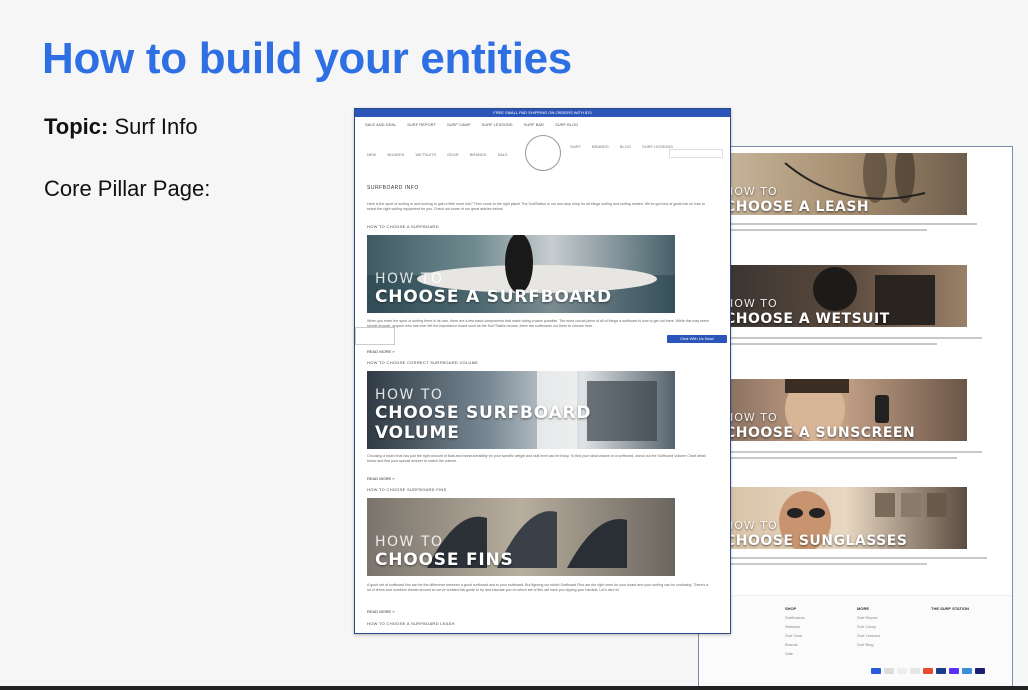  Describe the element at coordinates (876, 671) in the screenshot. I see `amex-icon` at that location.